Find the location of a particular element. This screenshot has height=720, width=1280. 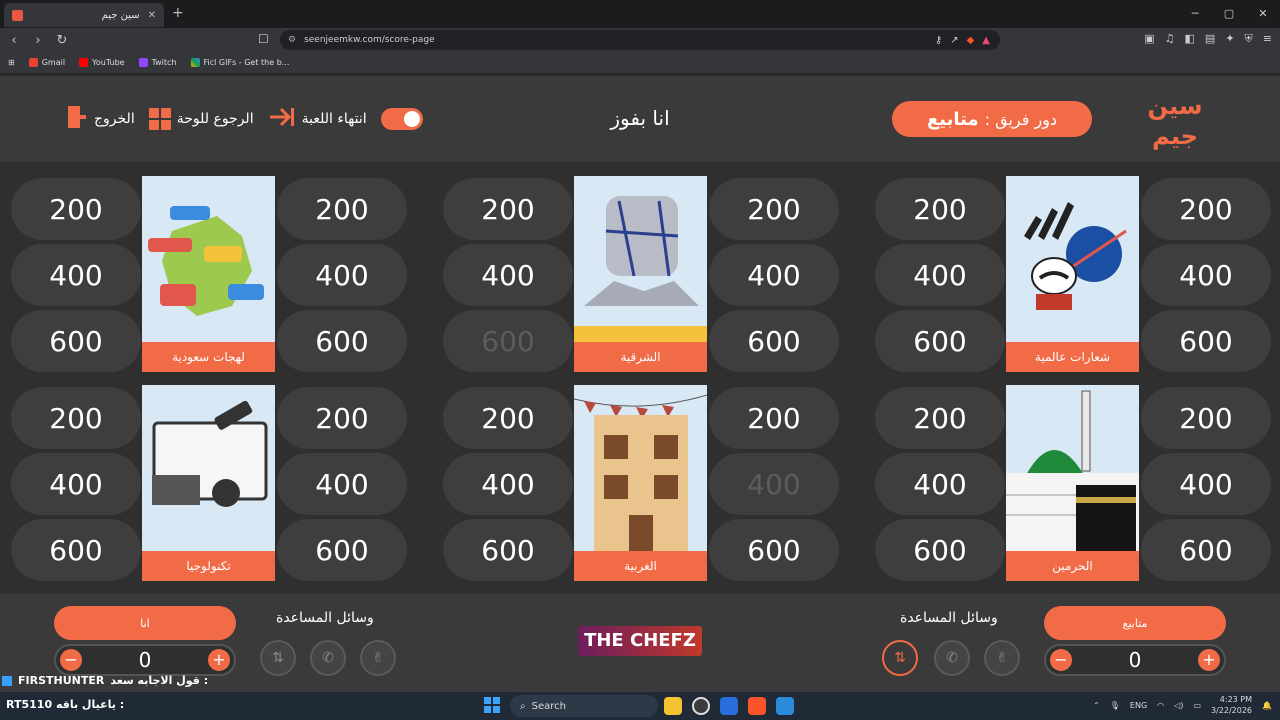

tab-close-icon: ✕ is located at coordinates (152, 15).